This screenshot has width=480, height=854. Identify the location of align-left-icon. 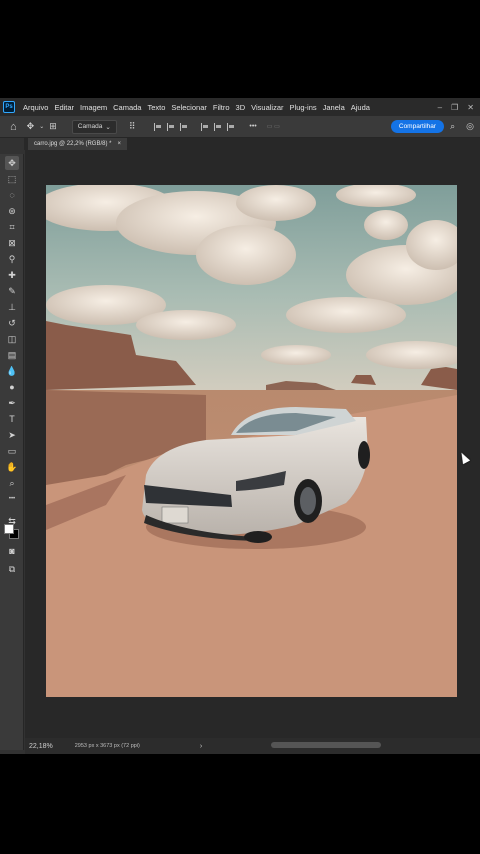
(158, 126).